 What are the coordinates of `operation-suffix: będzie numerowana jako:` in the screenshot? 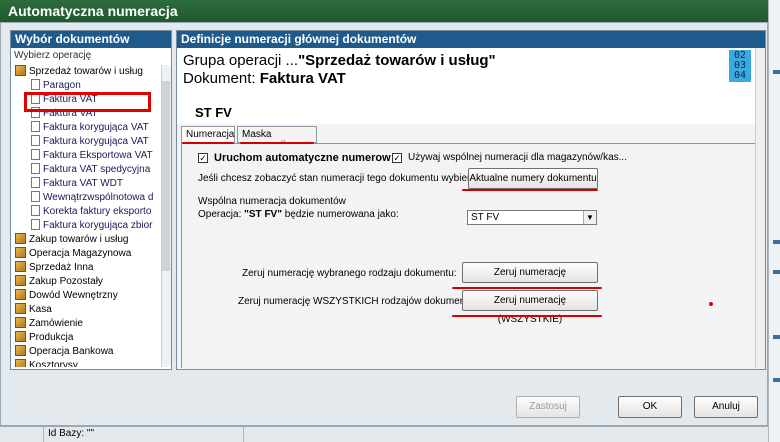 It's located at (341, 214).